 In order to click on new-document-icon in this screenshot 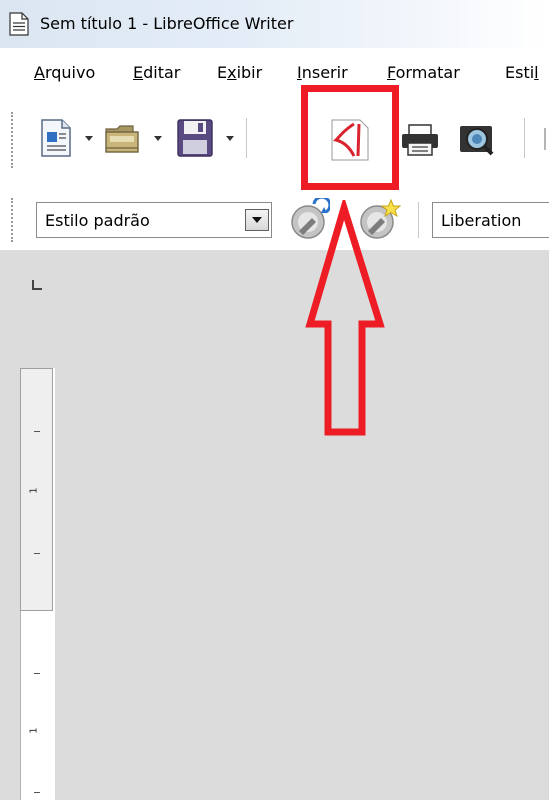, I will do `click(56, 138)`.